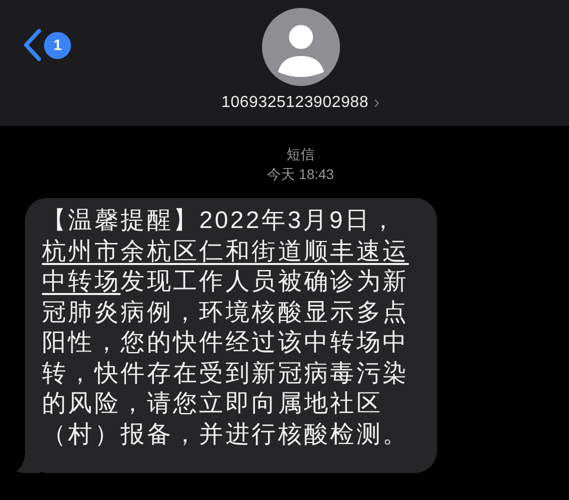 This screenshot has height=500, width=569. Describe the element at coordinates (301, 47) in the screenshot. I see `avatar-icon` at that location.